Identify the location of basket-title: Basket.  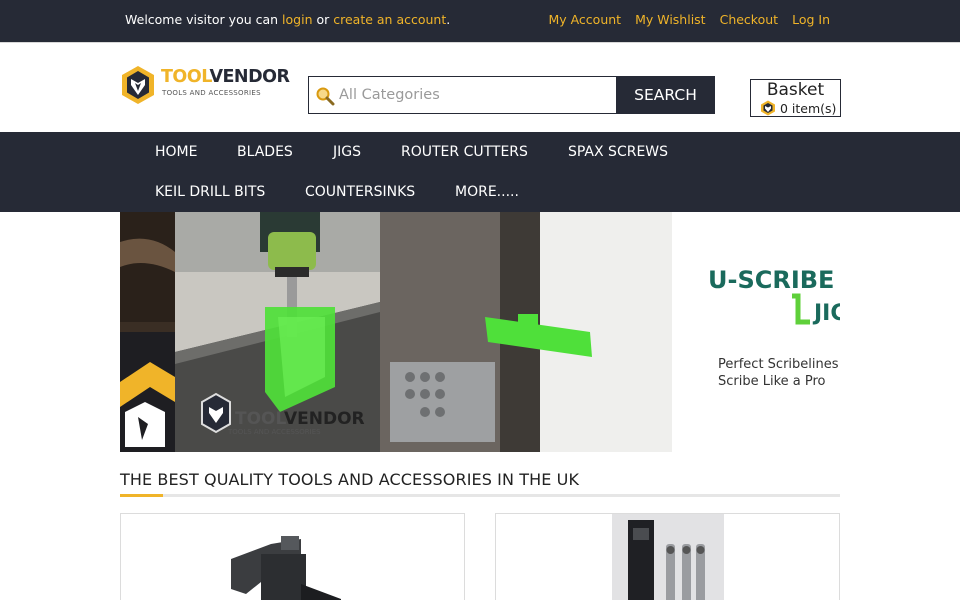
(795, 90).